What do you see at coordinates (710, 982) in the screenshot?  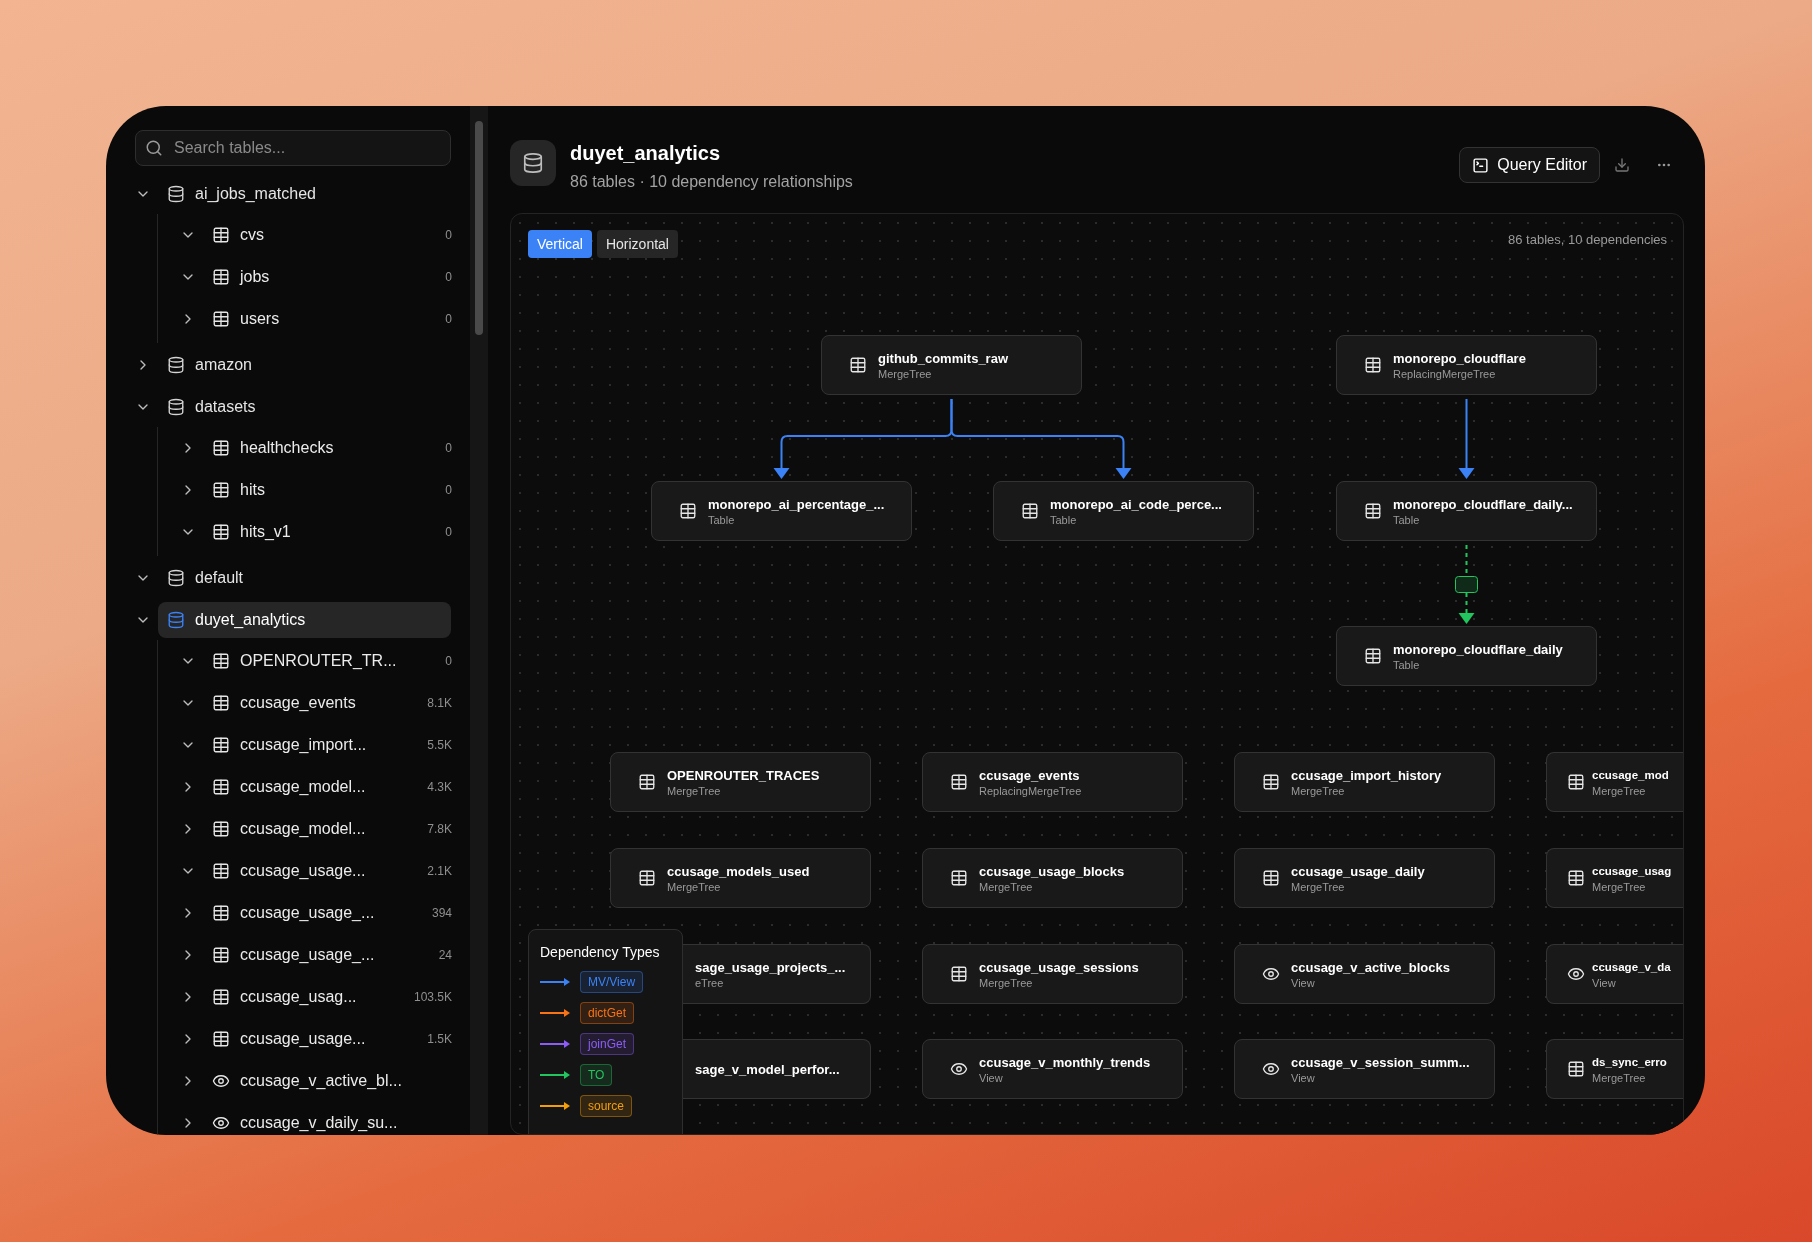 I see `node-engine: eTree` at bounding box center [710, 982].